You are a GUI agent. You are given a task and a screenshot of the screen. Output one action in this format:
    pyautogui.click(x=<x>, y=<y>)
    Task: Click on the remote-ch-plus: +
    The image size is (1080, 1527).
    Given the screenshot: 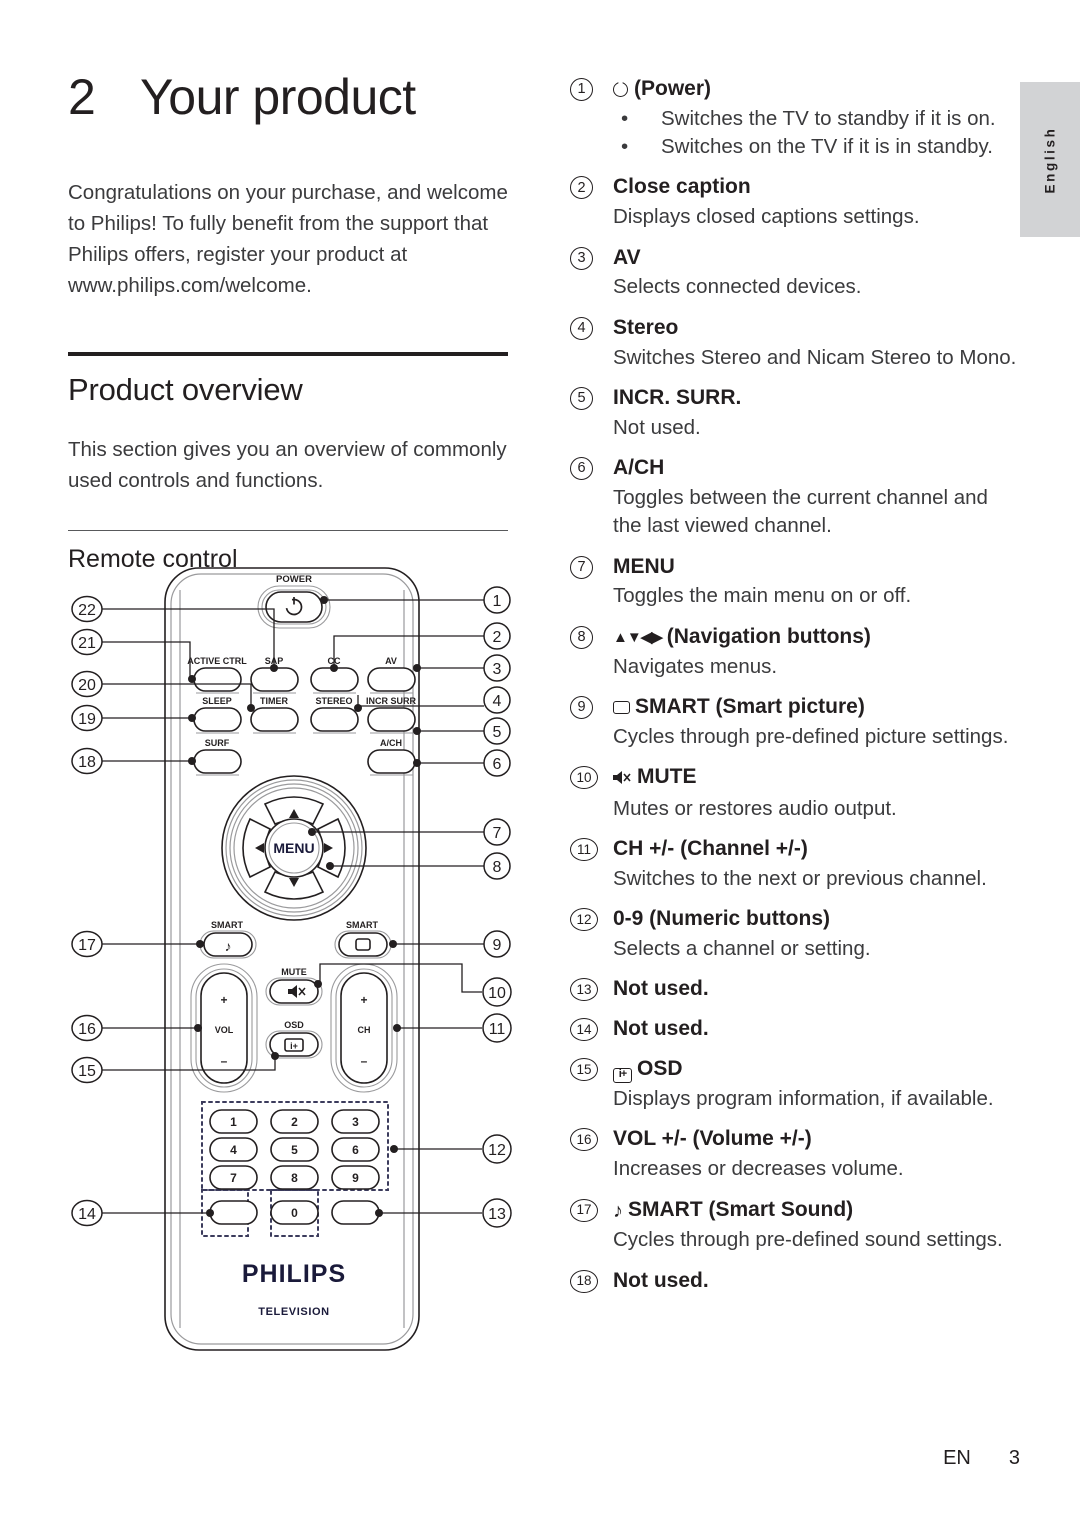 What is the action you would take?
    pyautogui.click(x=363, y=1000)
    